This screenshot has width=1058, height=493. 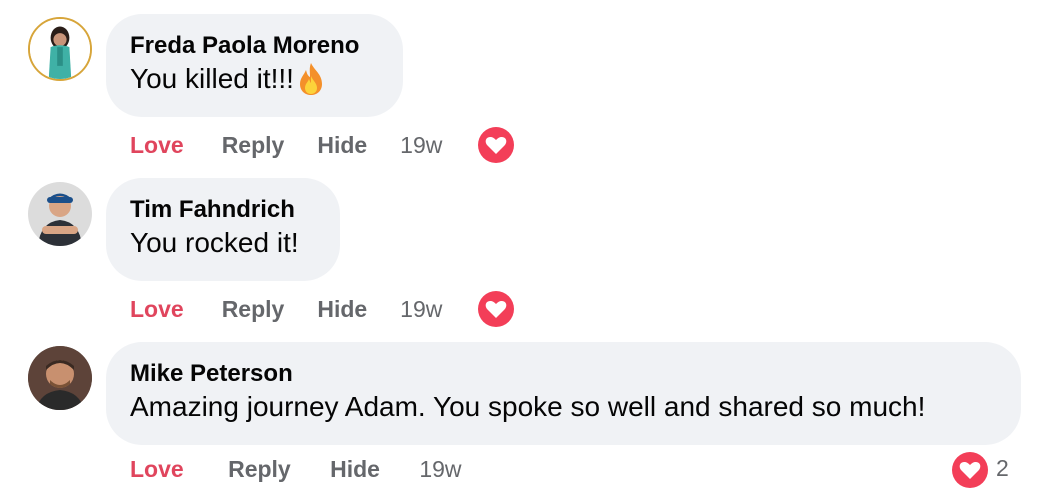 What do you see at coordinates (212, 78) in the screenshot?
I see `comment-text: You killed it!!!` at bounding box center [212, 78].